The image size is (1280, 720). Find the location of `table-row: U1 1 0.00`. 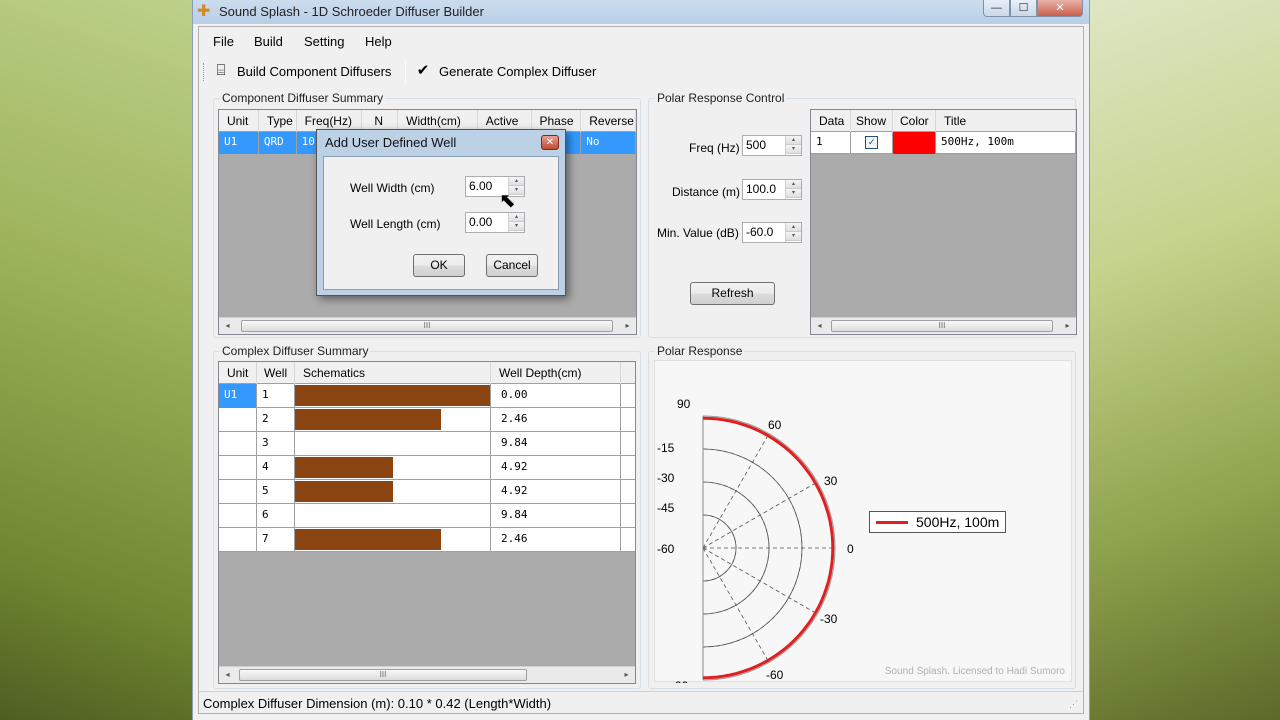

table-row: U1 1 0.00 is located at coordinates (427, 396).